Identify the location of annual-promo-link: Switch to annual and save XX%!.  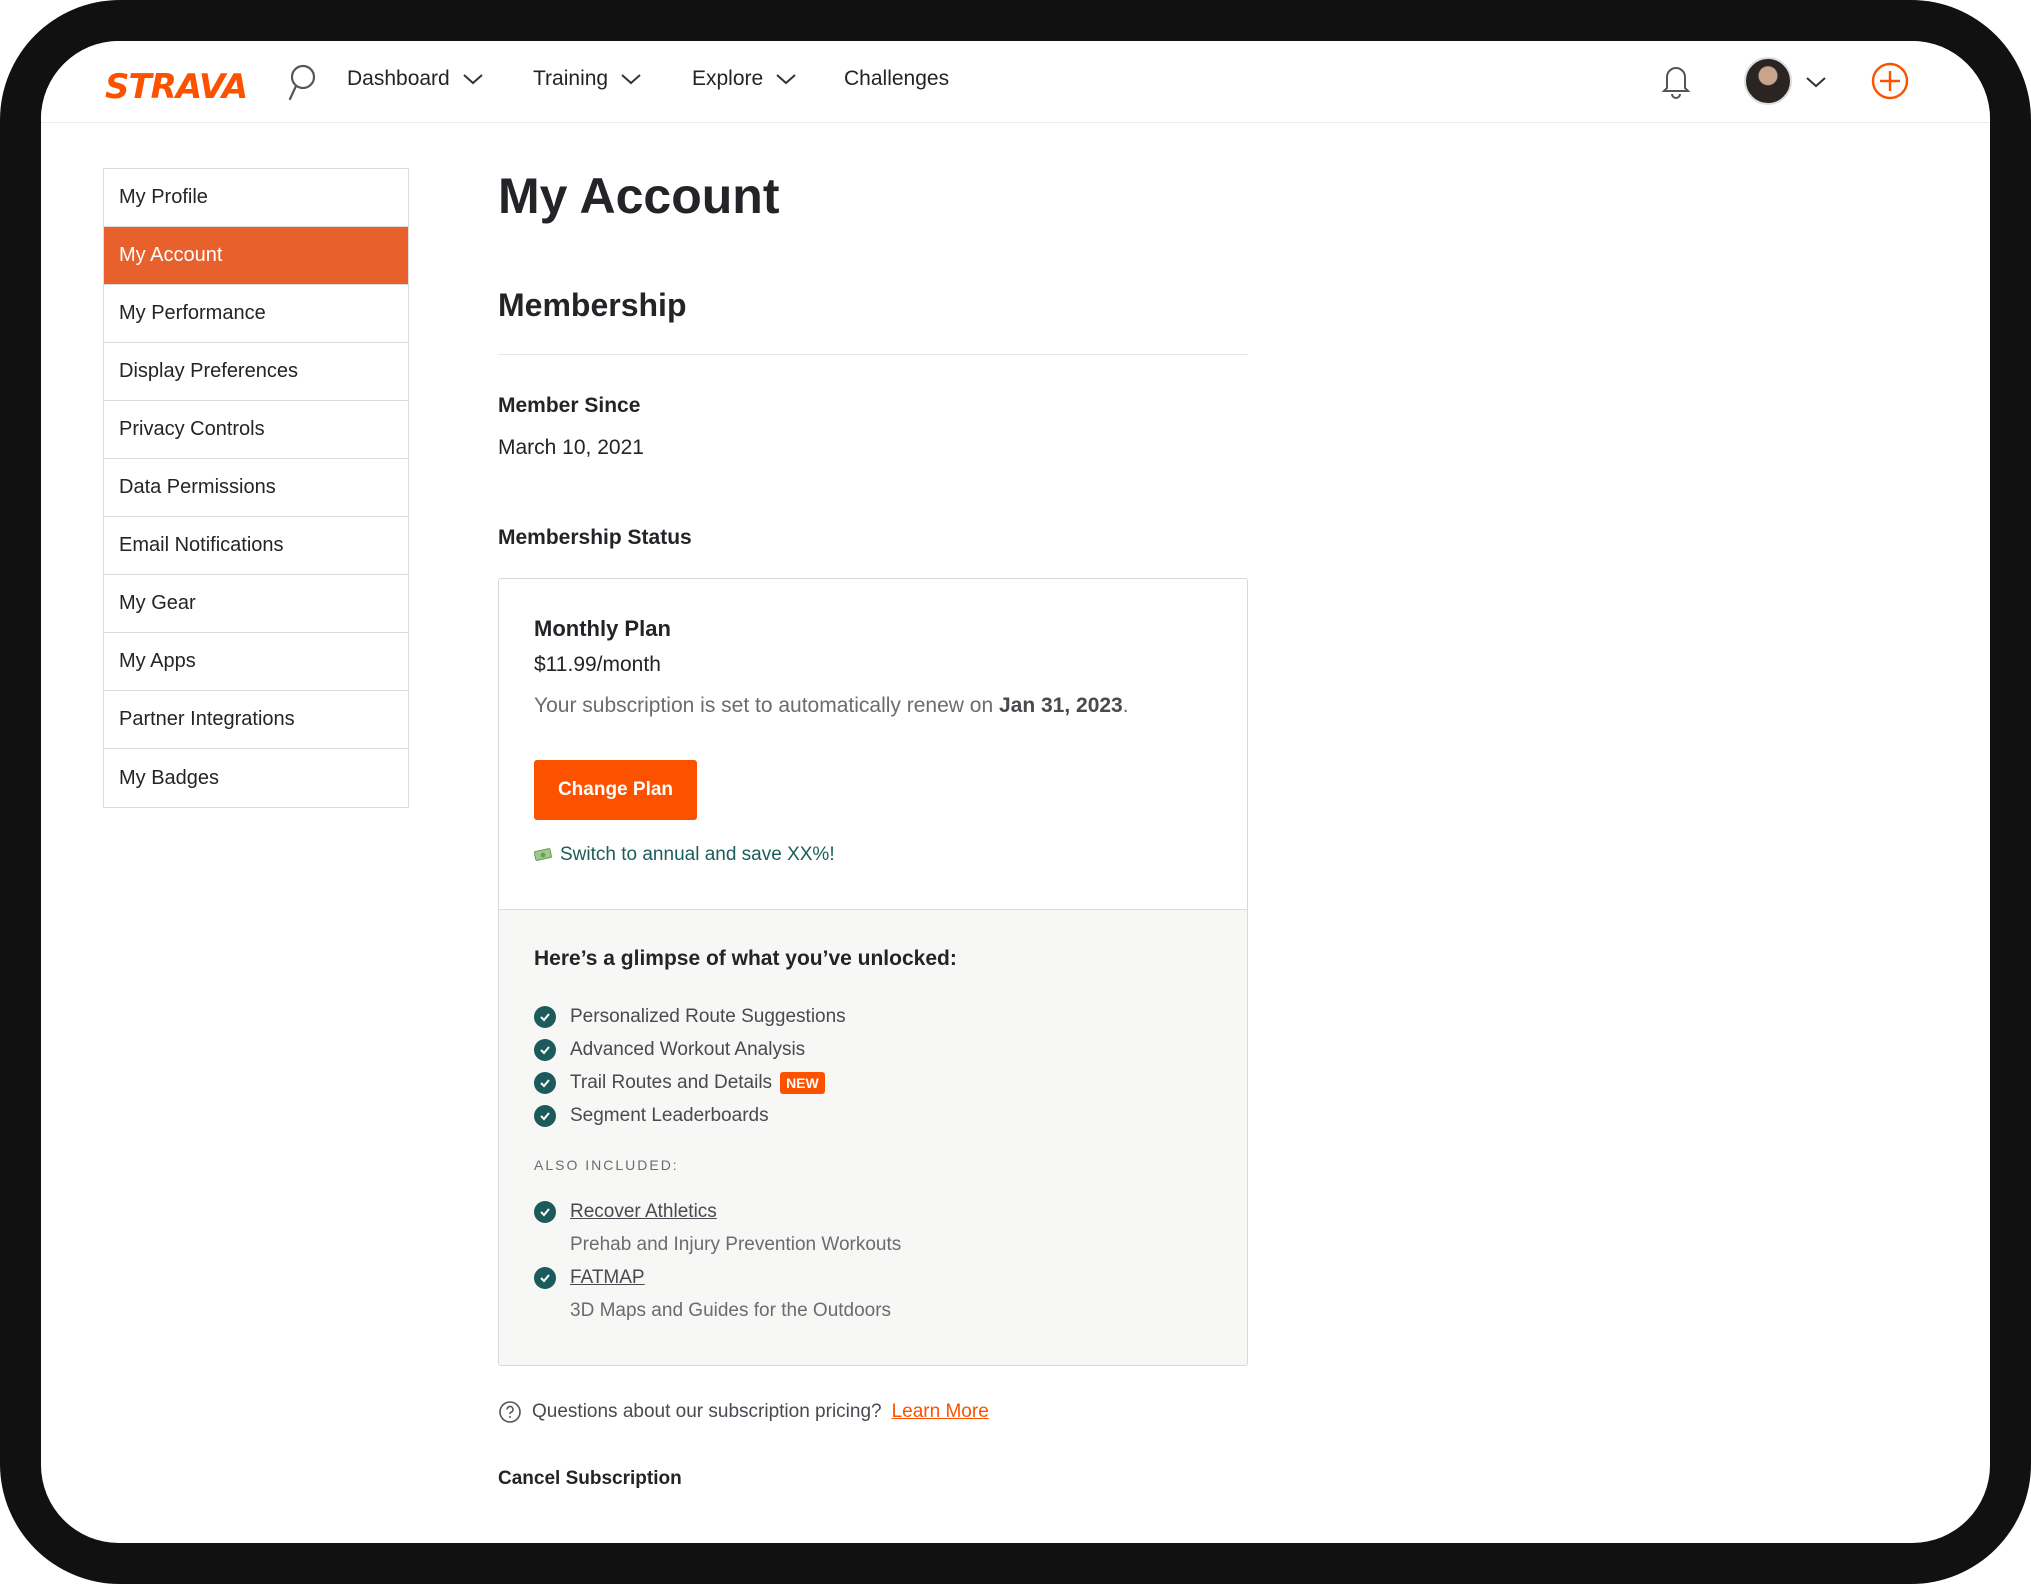
(684, 855).